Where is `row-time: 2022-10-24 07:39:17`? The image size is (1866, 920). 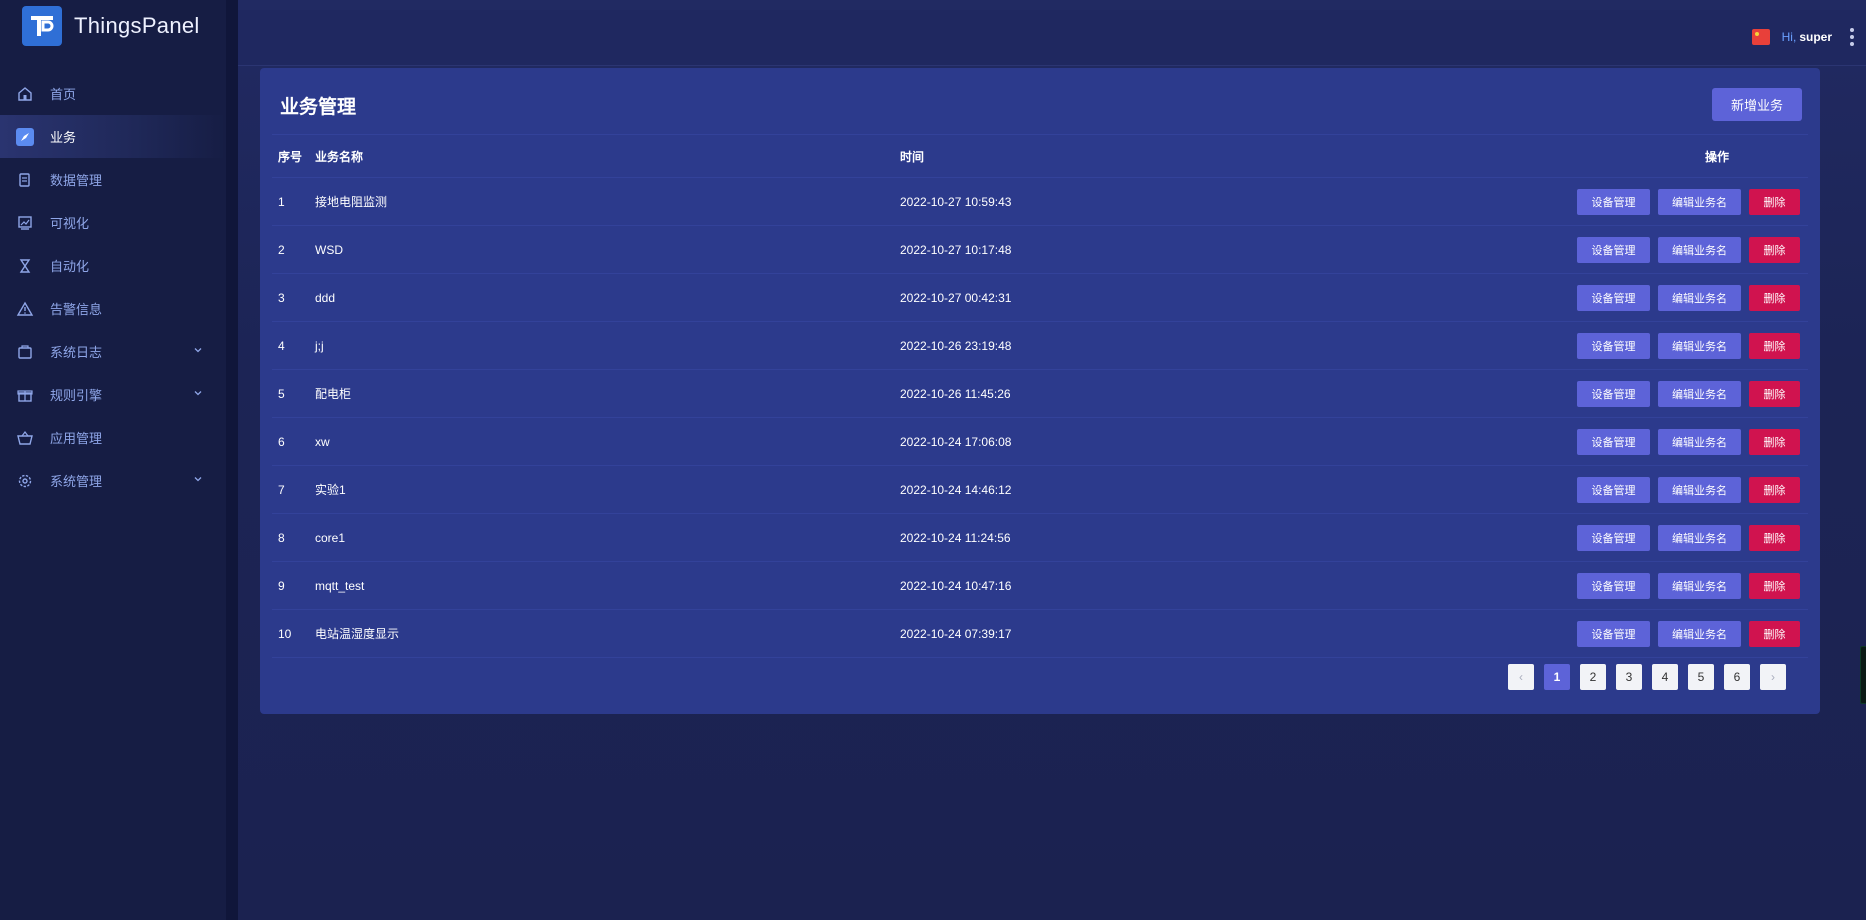 row-time: 2022-10-24 07:39:17 is located at coordinates (956, 633).